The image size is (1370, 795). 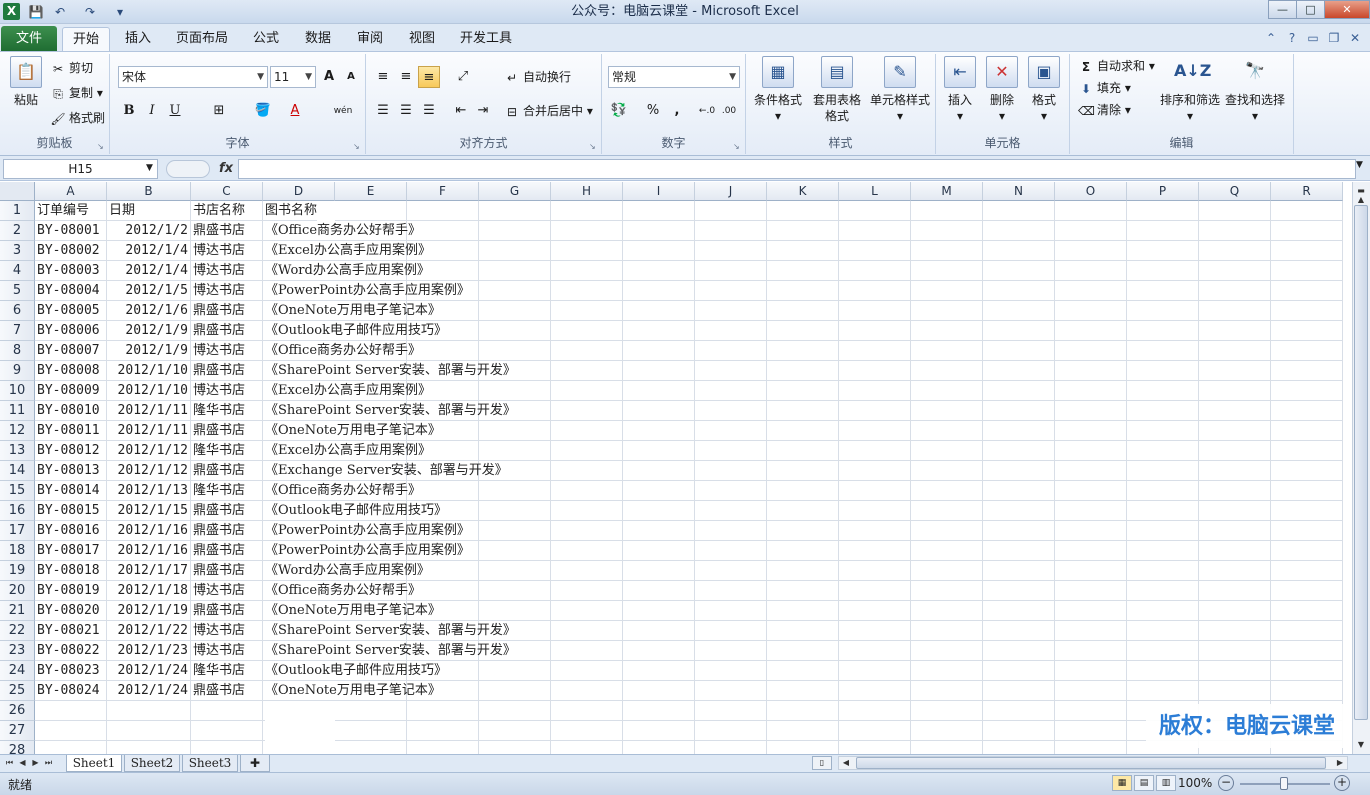 What do you see at coordinates (17, 431) in the screenshot?
I see `row-header: 12` at bounding box center [17, 431].